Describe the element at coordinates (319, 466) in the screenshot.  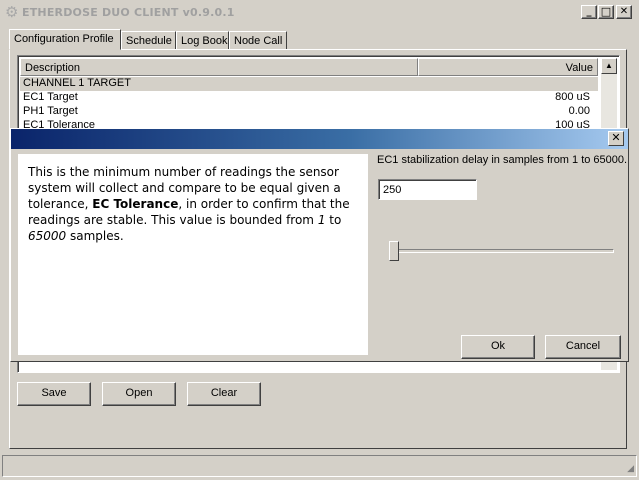
I see `status-bar: ◢` at that location.